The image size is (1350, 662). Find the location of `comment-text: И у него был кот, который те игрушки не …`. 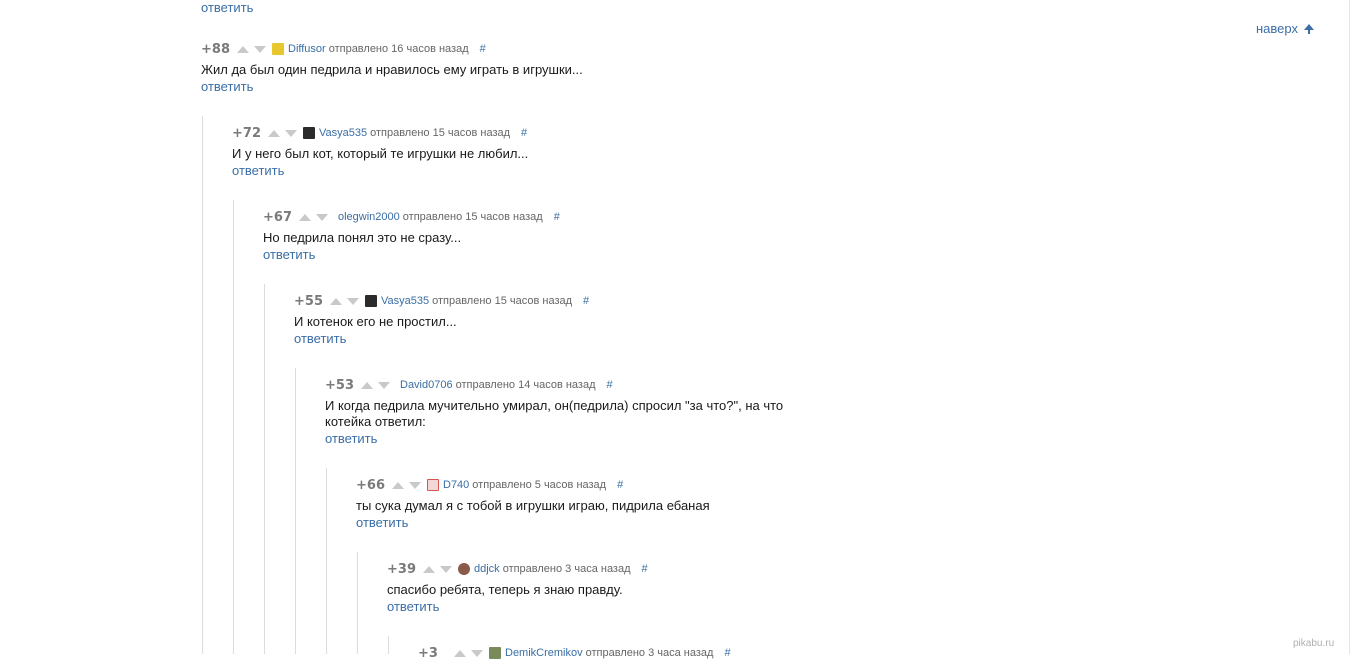

comment-text: И у него был кот, который те игрушки не … is located at coordinates (380, 153).